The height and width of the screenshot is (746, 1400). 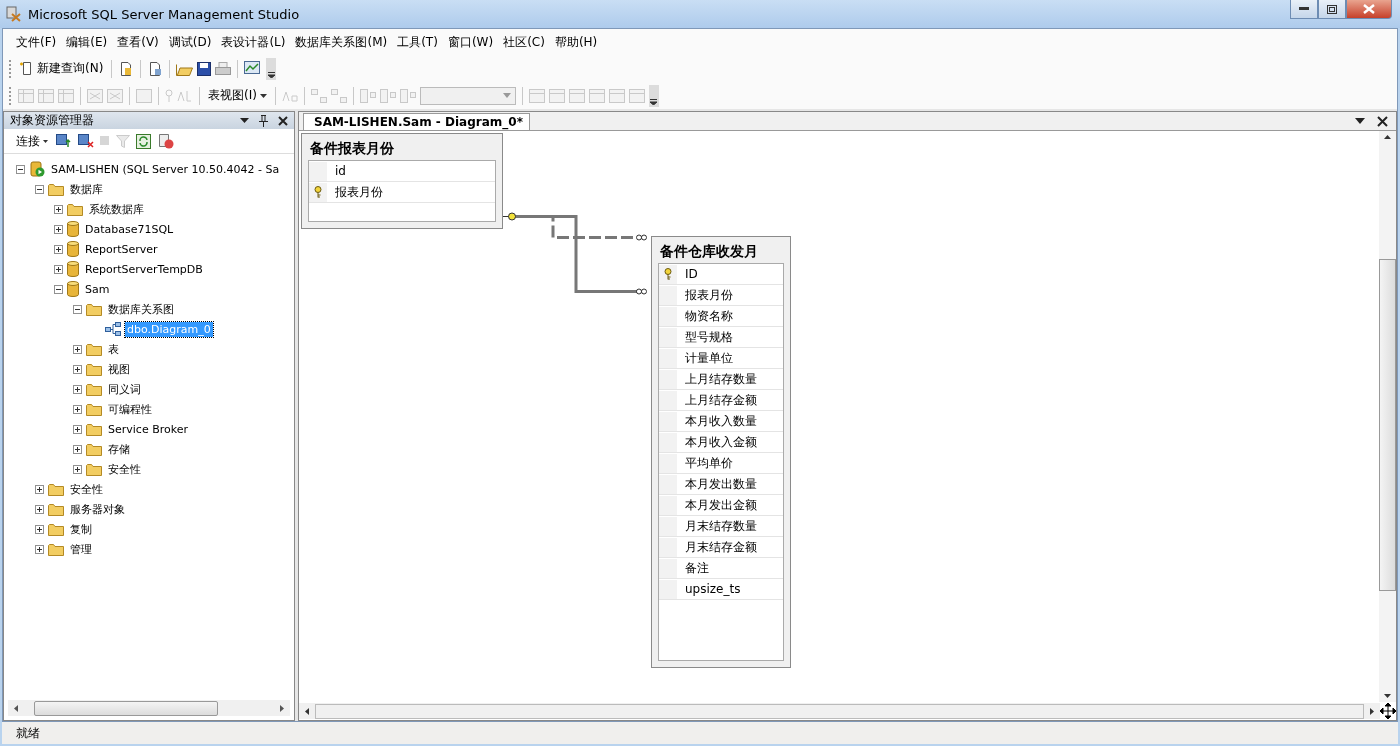 I want to click on column-name: 上月结存金额, so click(x=721, y=400).